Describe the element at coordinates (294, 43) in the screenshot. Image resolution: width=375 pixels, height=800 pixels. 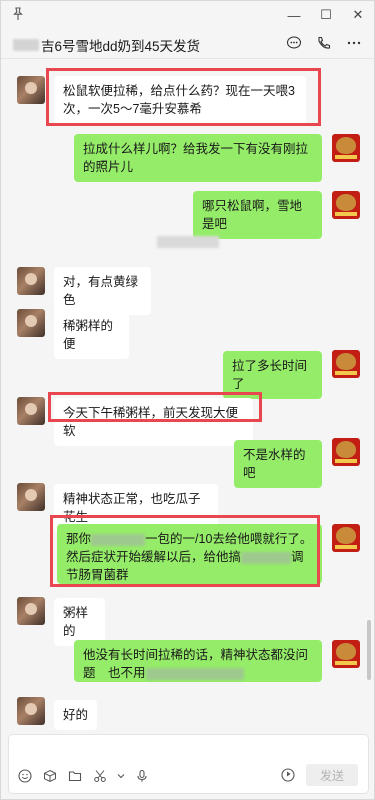
I see `more-chat-icon` at that location.